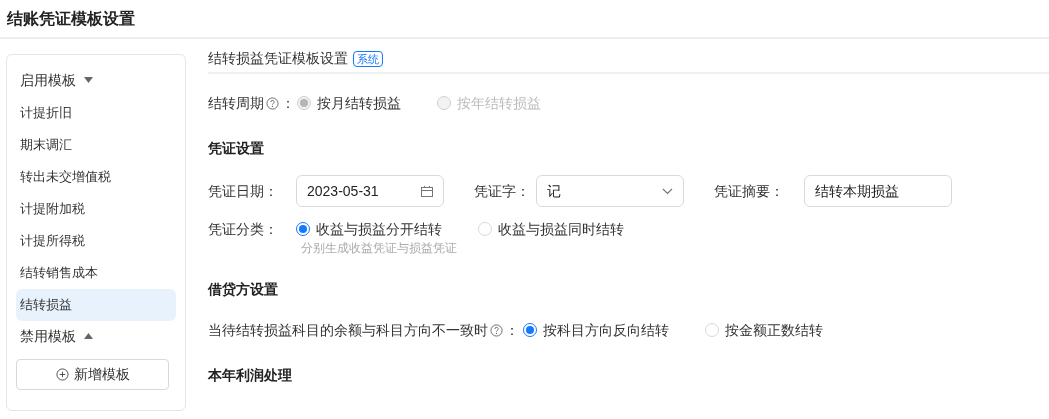 The image size is (1049, 419). What do you see at coordinates (96, 209) in the screenshot?
I see `sidebar-item: 计提附加税` at bounding box center [96, 209].